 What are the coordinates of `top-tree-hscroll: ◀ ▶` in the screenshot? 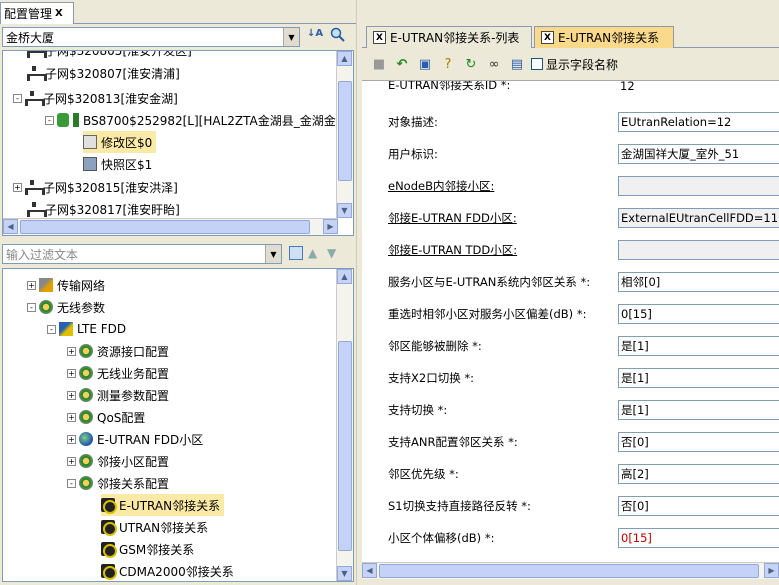 It's located at (170, 226).